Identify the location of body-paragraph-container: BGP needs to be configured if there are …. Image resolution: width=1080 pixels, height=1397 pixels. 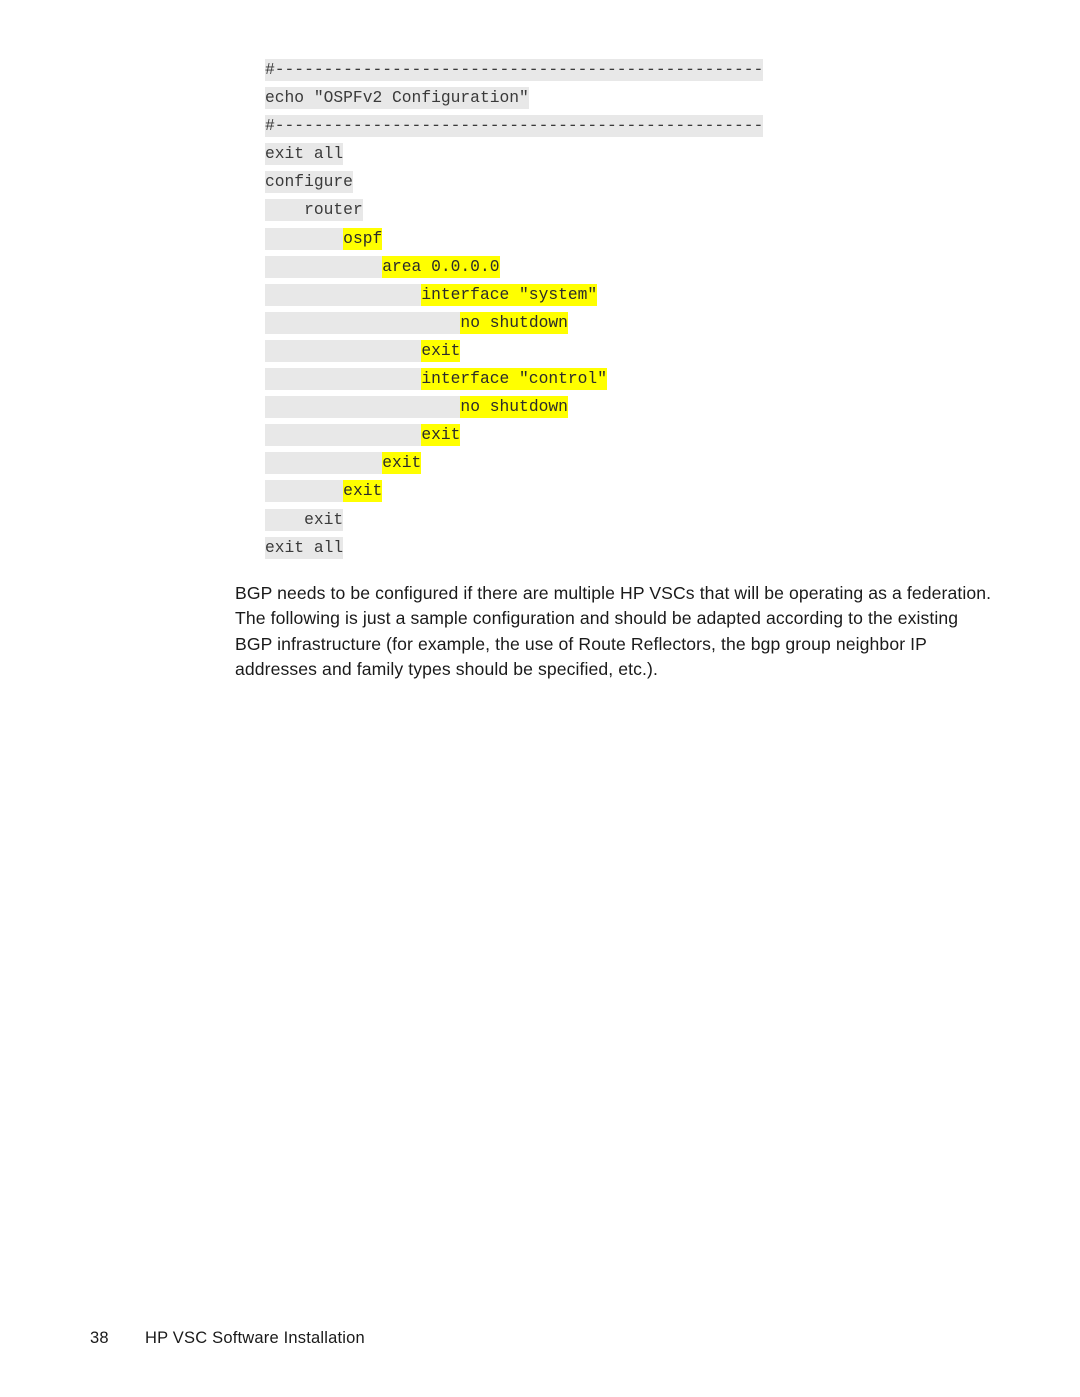
(615, 632).